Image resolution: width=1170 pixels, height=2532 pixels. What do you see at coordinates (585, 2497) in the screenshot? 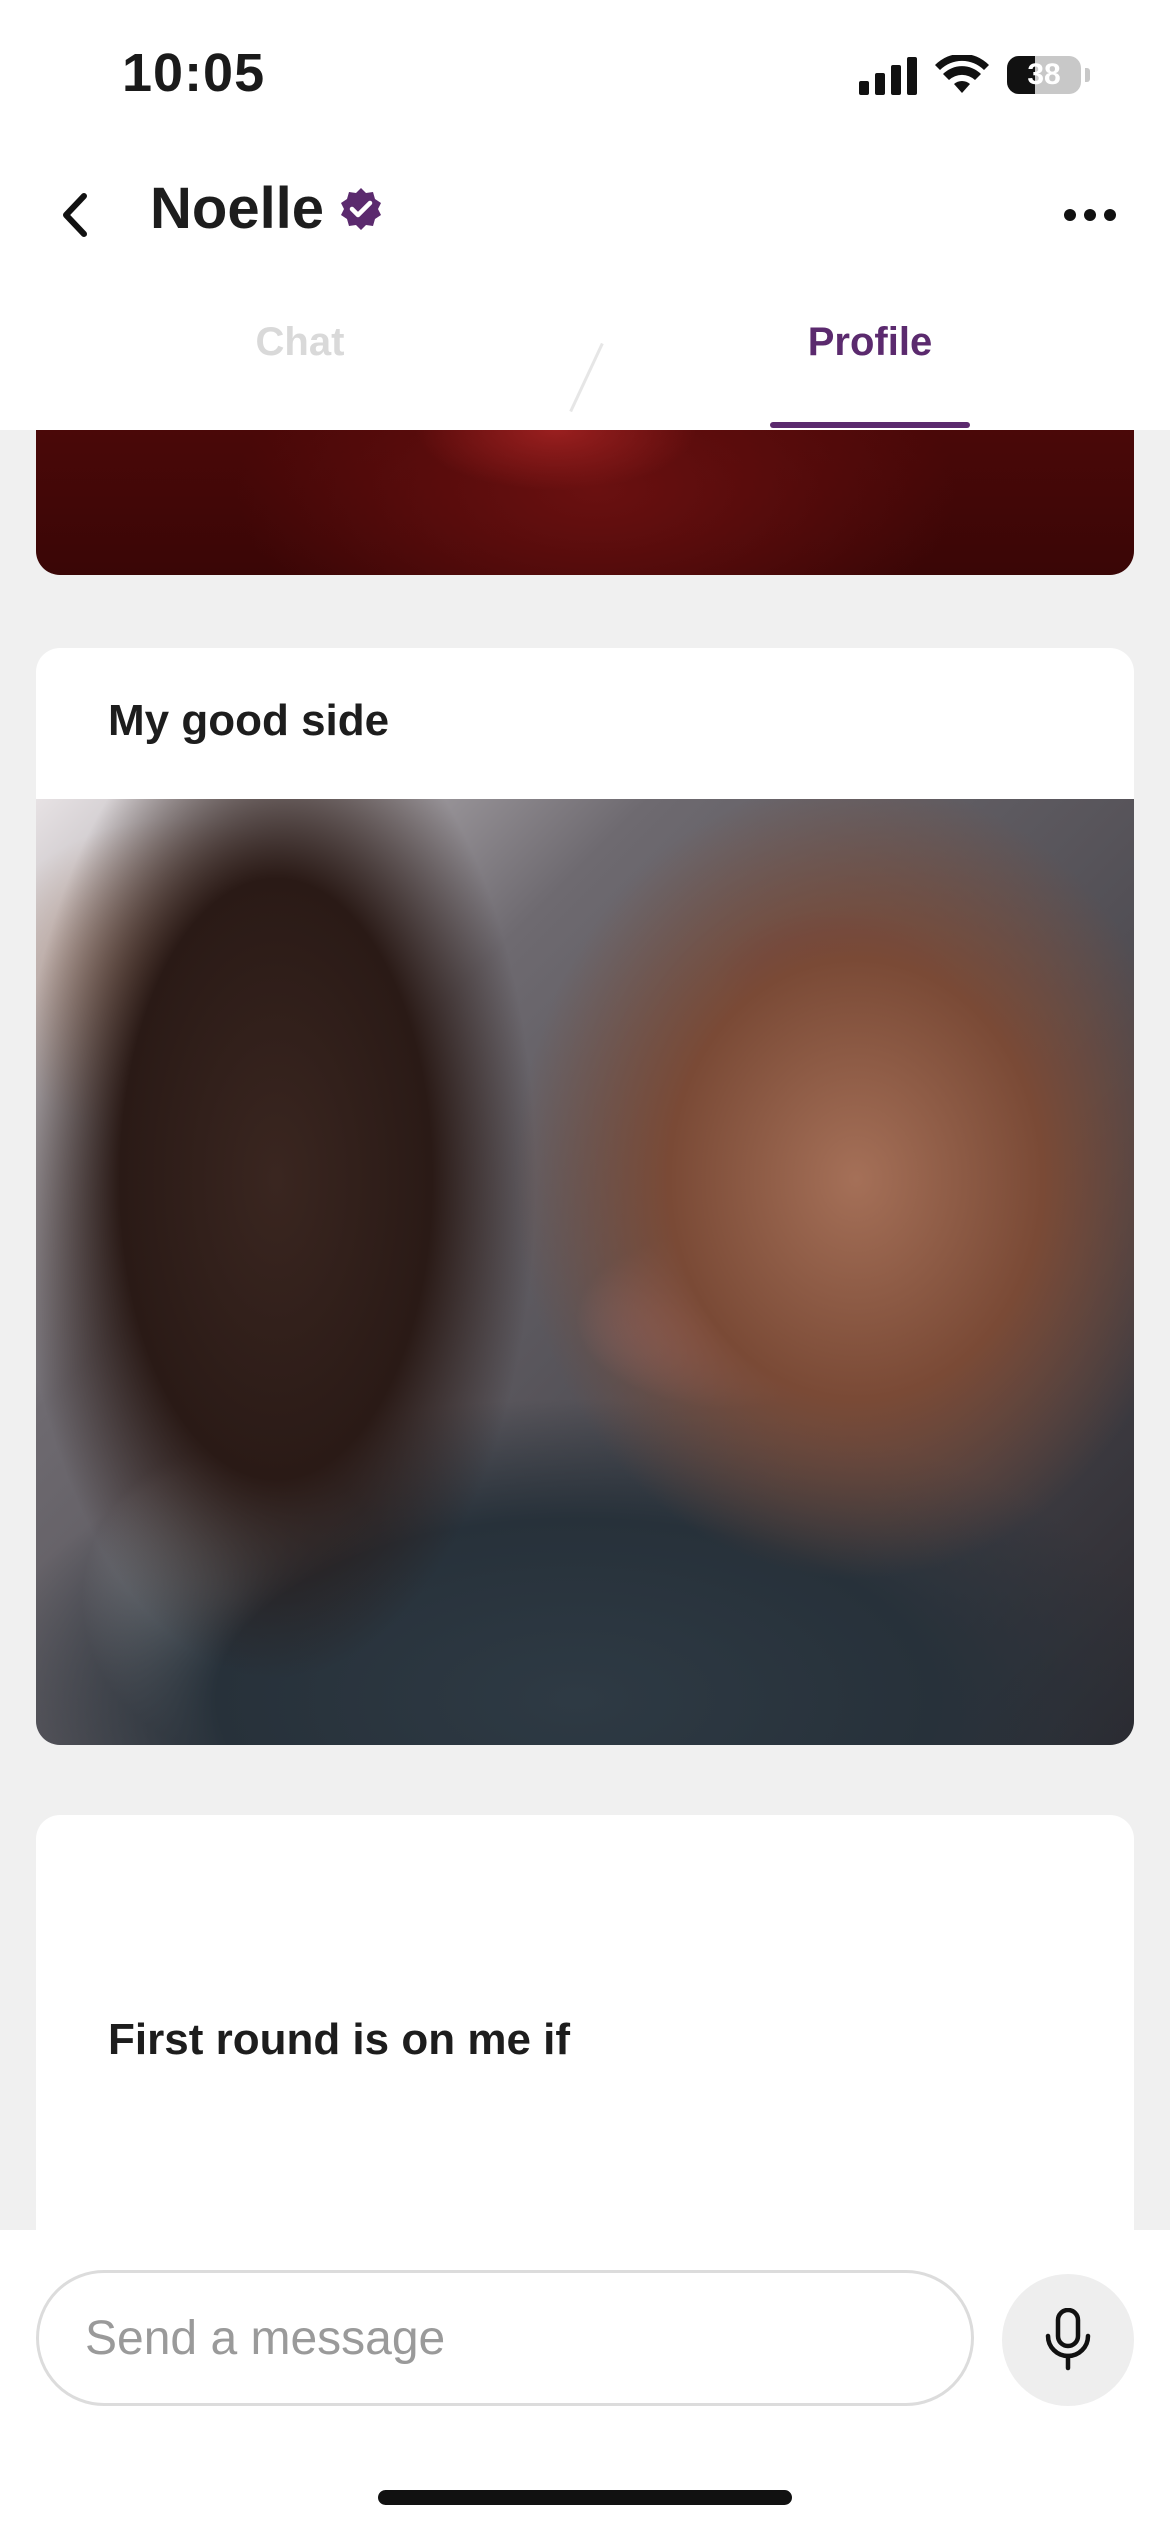
I see `home-indicator` at bounding box center [585, 2497].